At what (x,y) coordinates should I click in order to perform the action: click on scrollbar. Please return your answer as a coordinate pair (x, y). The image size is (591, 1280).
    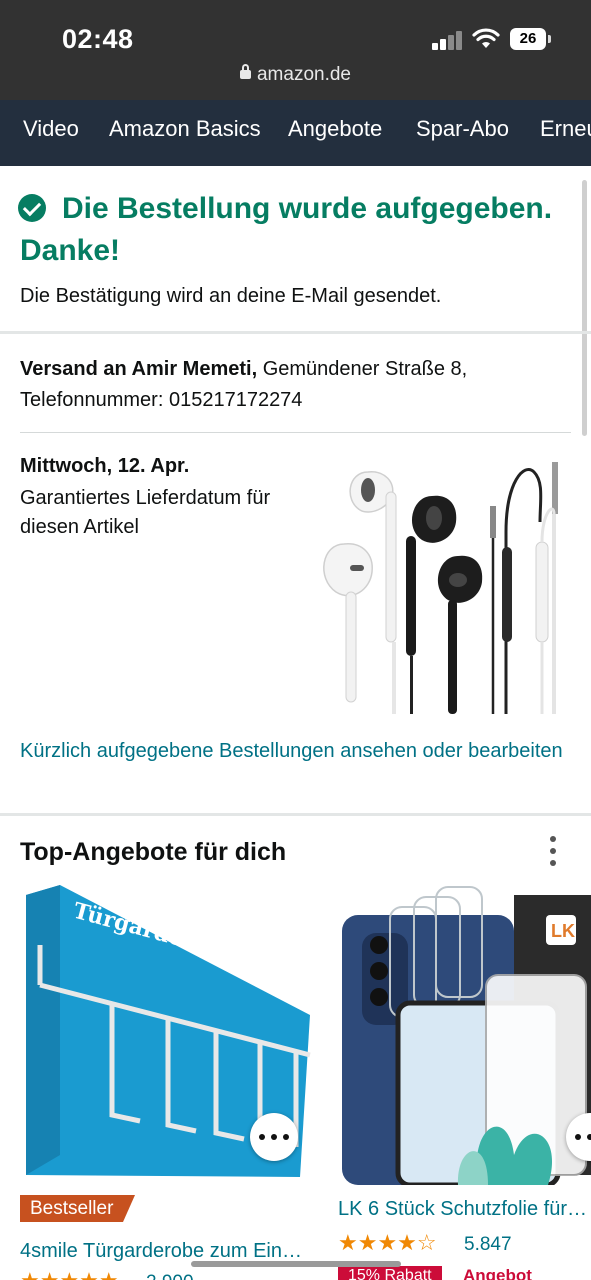
    Looking at the image, I should click on (584, 308).